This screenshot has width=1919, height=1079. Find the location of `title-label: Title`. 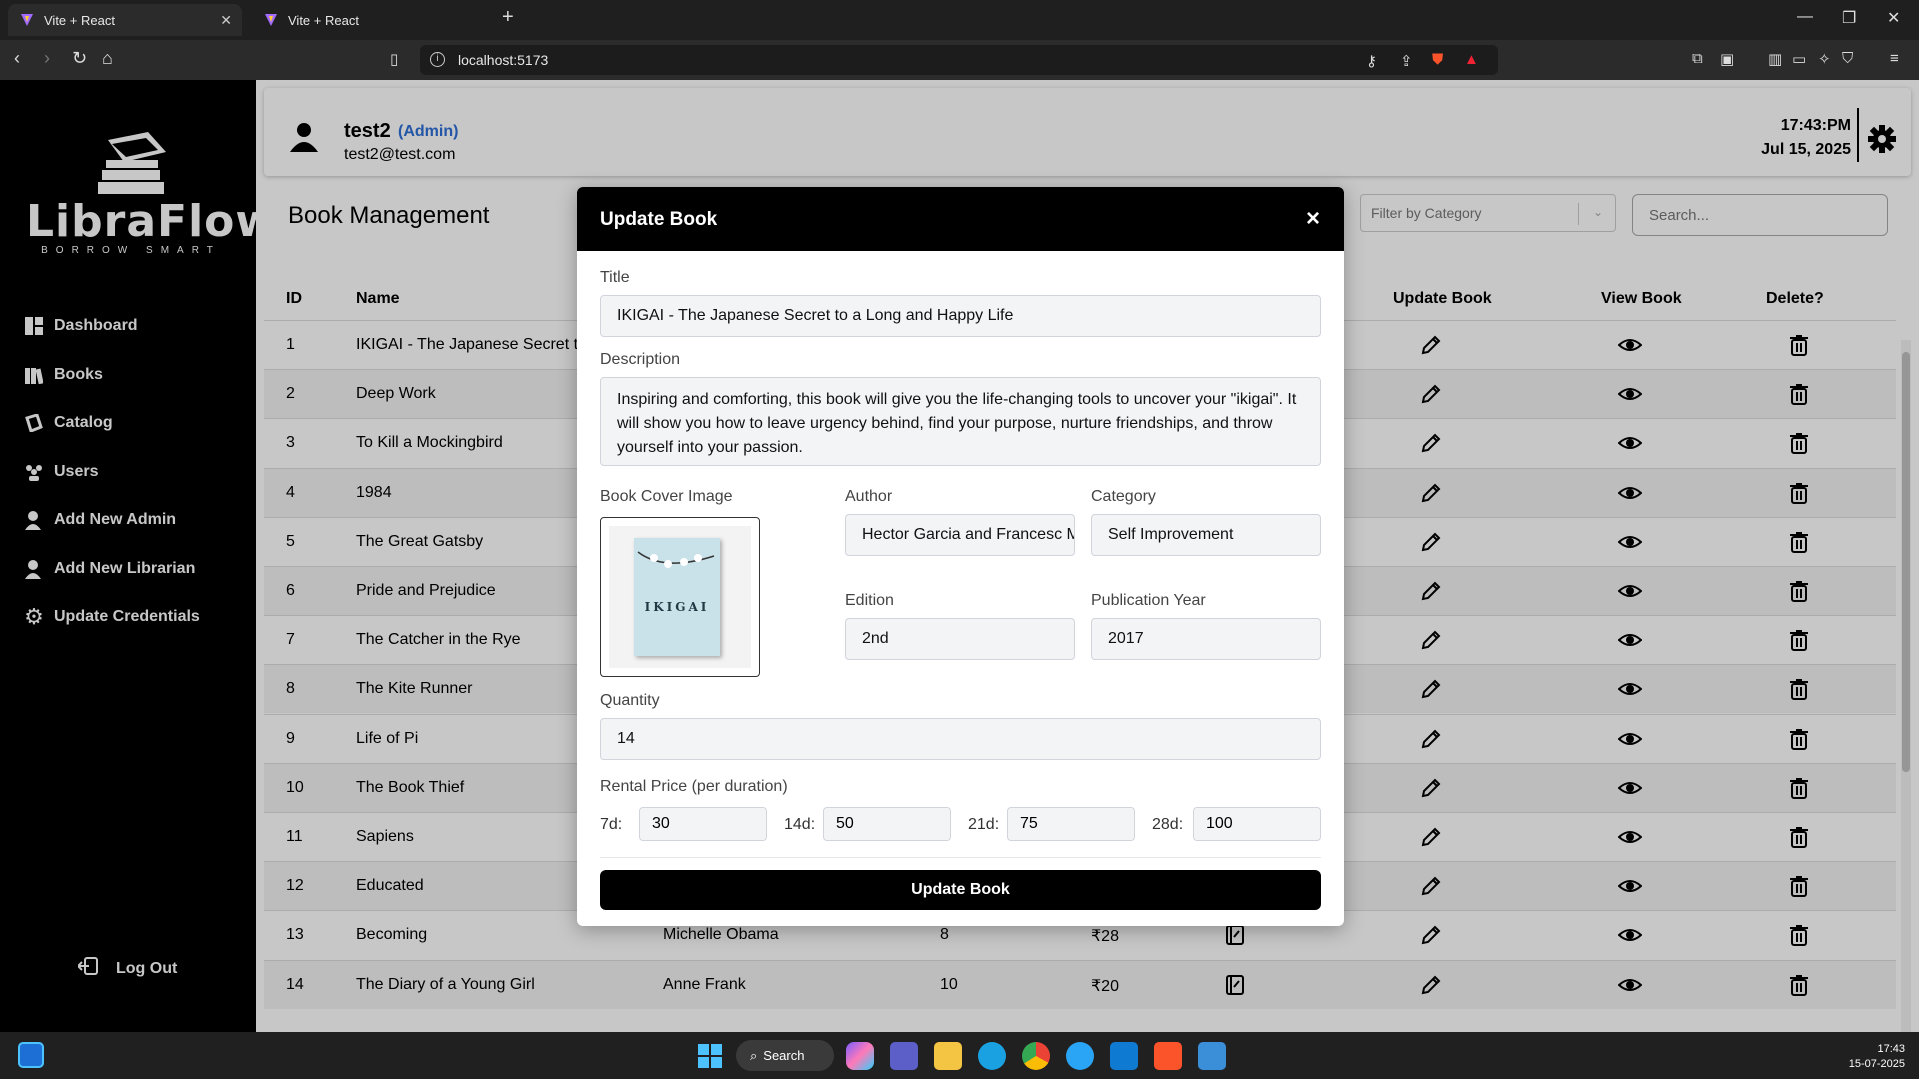

title-label: Title is located at coordinates (615, 277).